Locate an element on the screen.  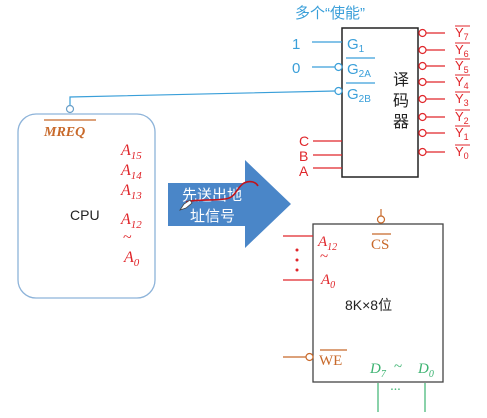
cs-label: CS is located at coordinates (380, 245).